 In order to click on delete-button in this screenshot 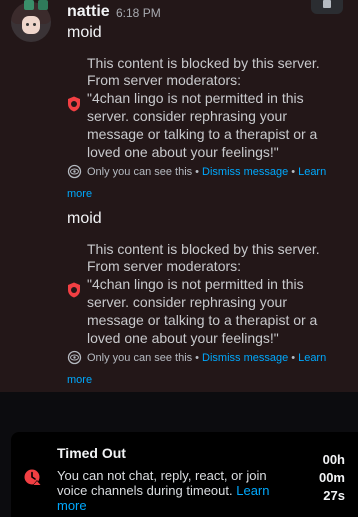, I will do `click(327, 7)`.